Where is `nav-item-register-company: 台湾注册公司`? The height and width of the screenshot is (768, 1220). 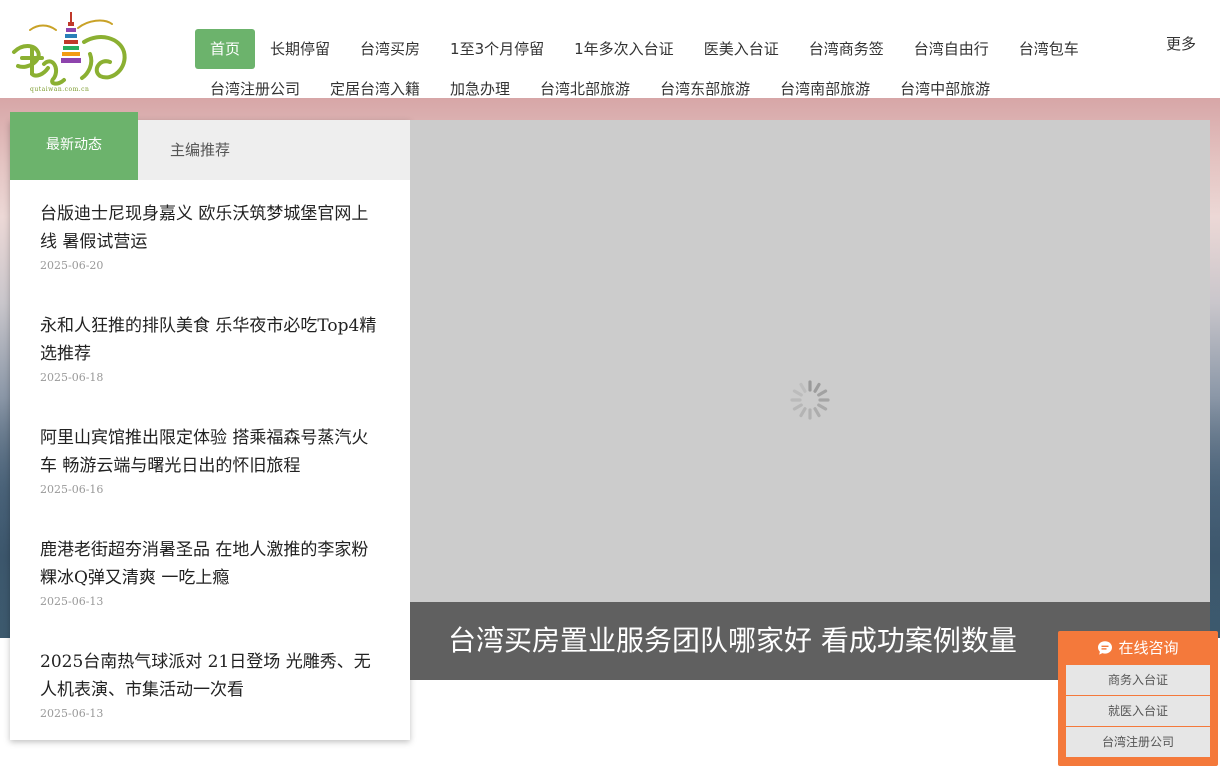
nav-item-register-company: 台湾注册公司 is located at coordinates (255, 89).